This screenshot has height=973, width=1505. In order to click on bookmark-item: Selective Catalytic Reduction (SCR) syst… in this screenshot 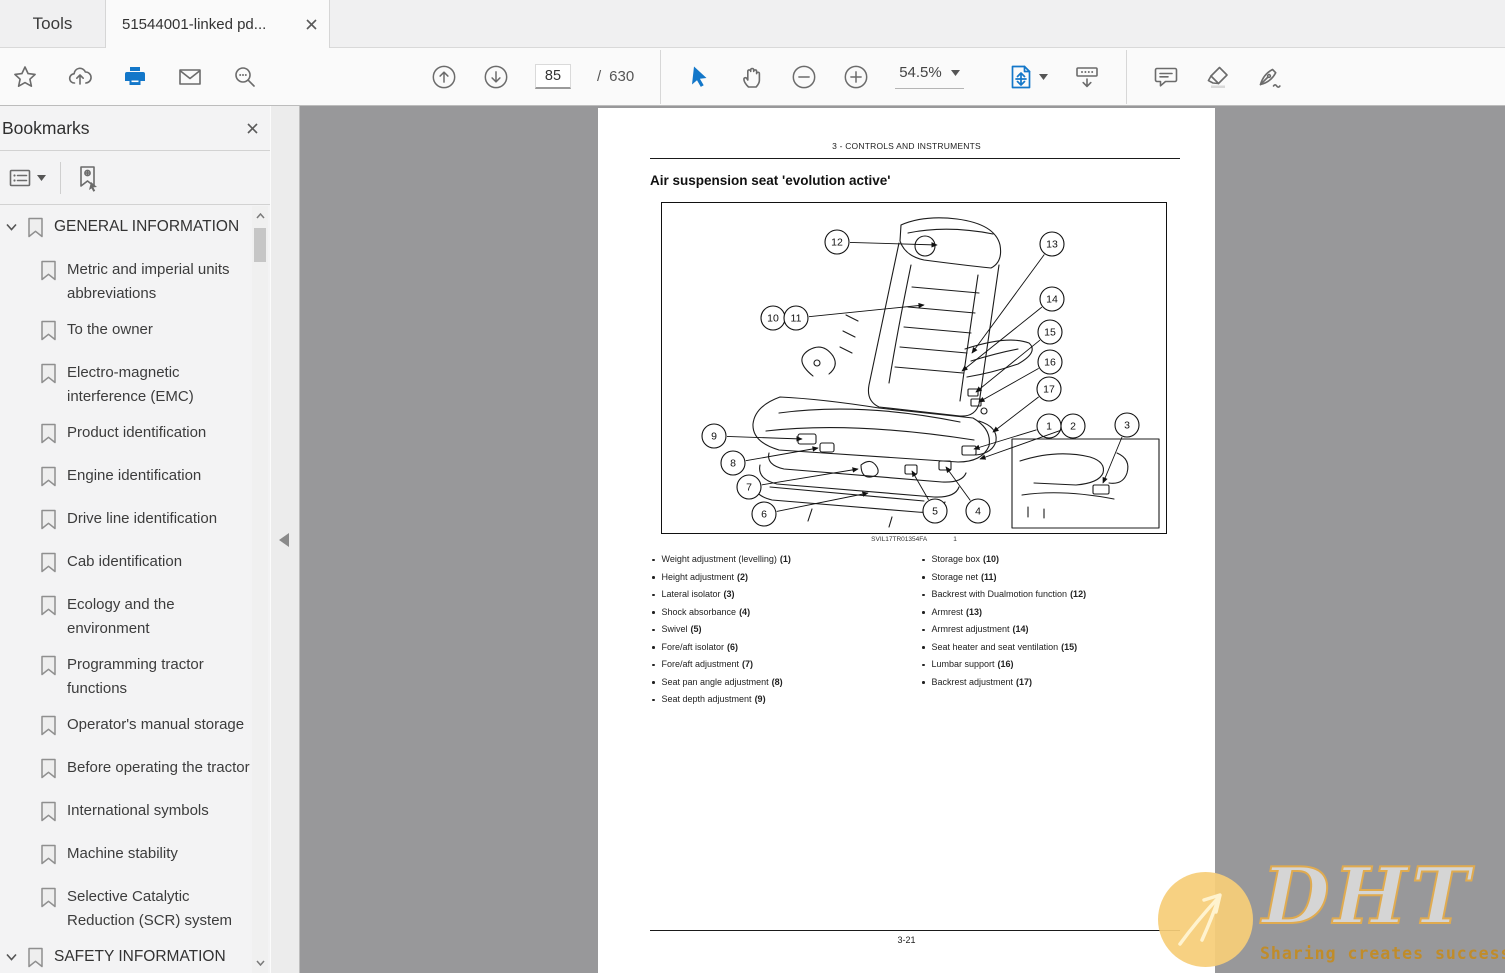, I will do `click(128, 909)`.